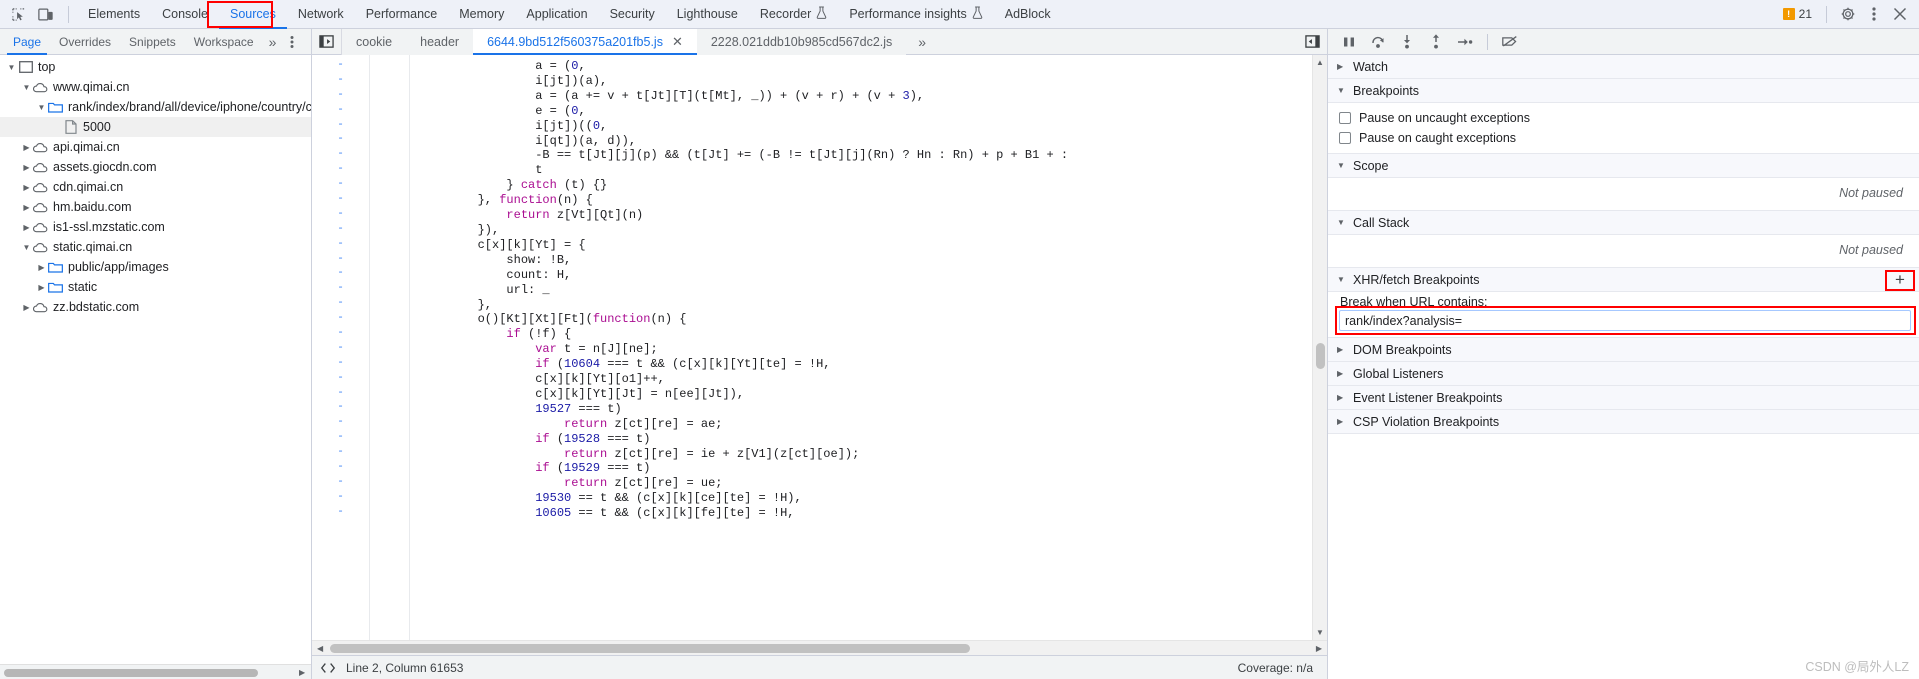  What do you see at coordinates (1312, 42) in the screenshot?
I see `show-debugger-sidebar-icon` at bounding box center [1312, 42].